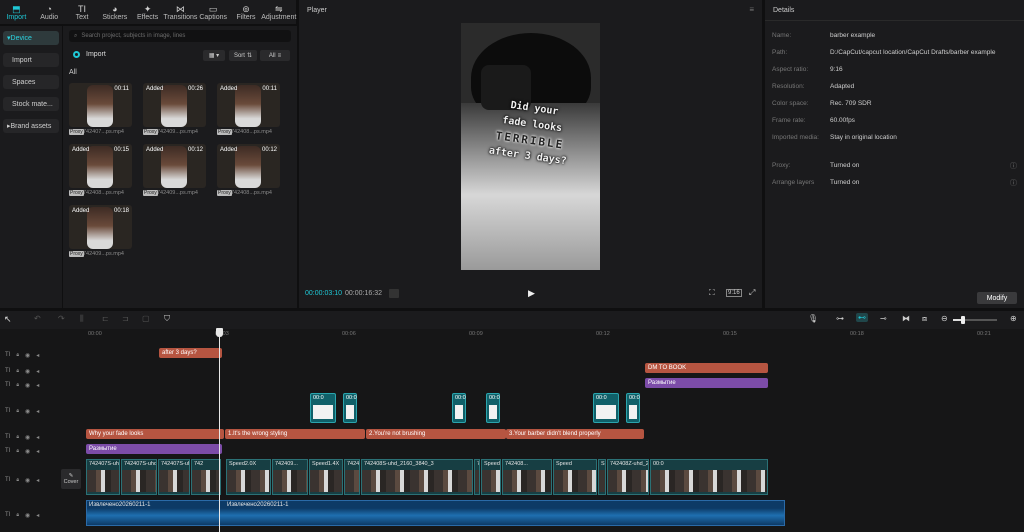  What do you see at coordinates (477, 477) in the screenshot?
I see `video-clip: 7` at bounding box center [477, 477].